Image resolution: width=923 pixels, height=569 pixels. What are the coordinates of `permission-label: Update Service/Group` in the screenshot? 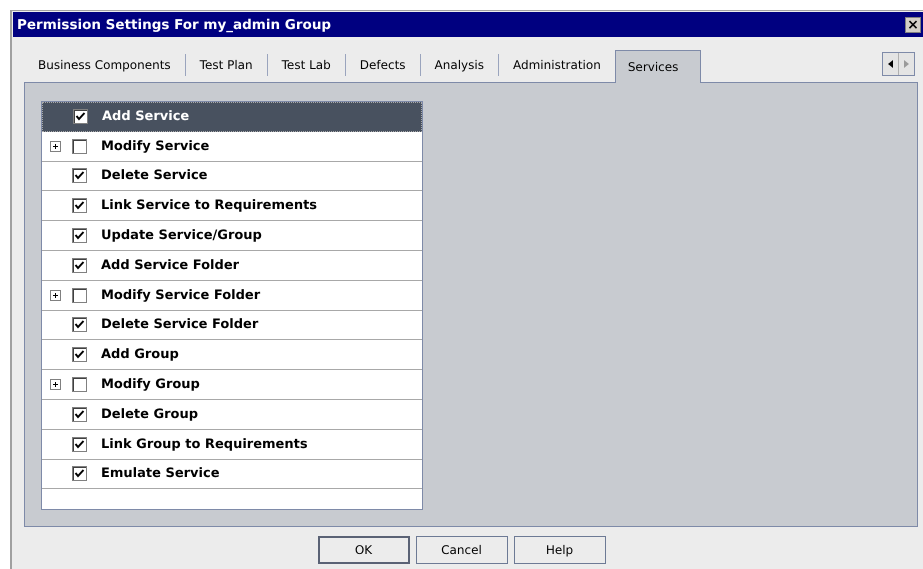 It's located at (181, 236).